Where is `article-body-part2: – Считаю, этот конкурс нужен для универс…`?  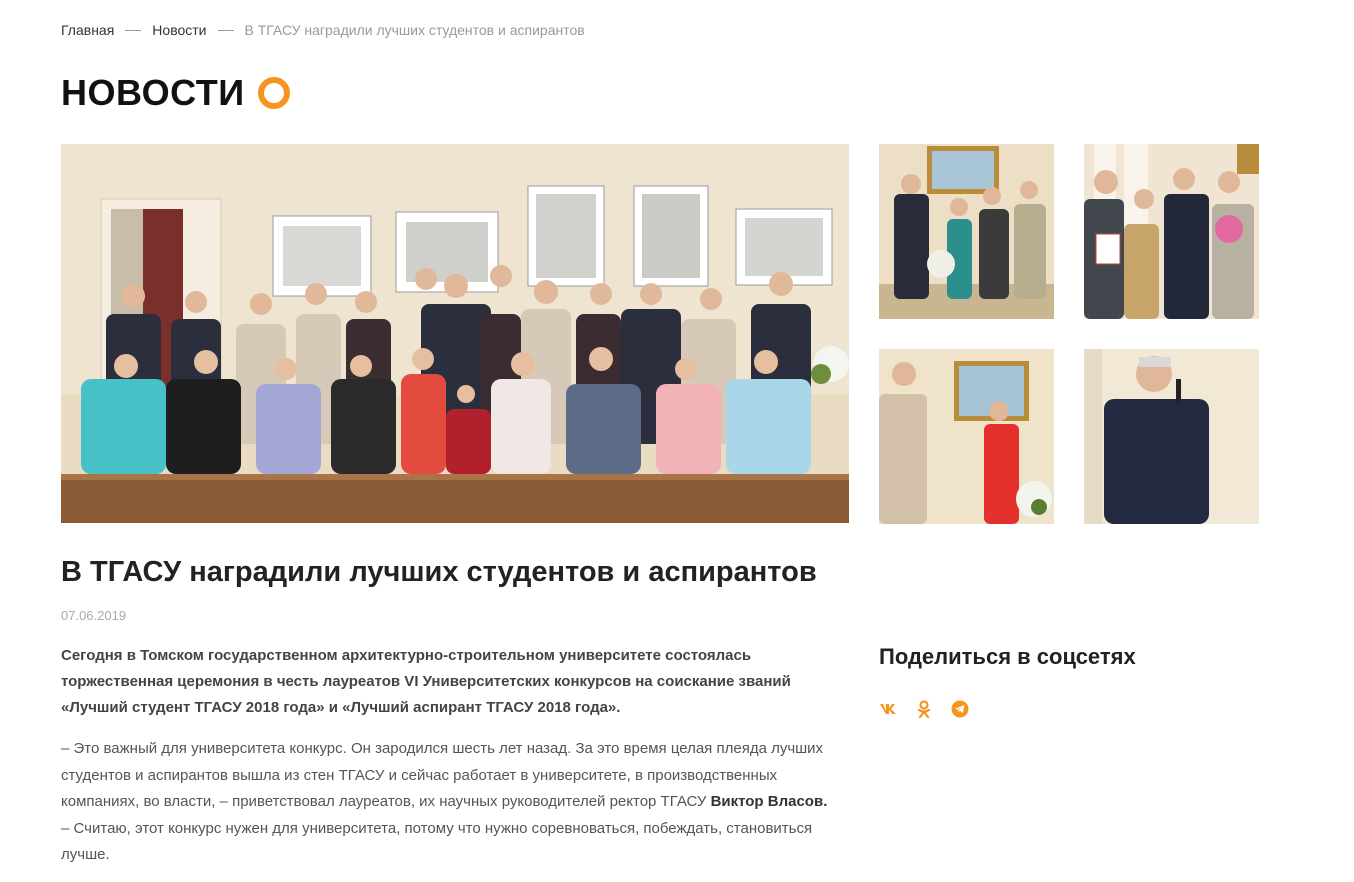
article-body-part2: – Считаю, этот конкурс нужен для универс… is located at coordinates (437, 841).